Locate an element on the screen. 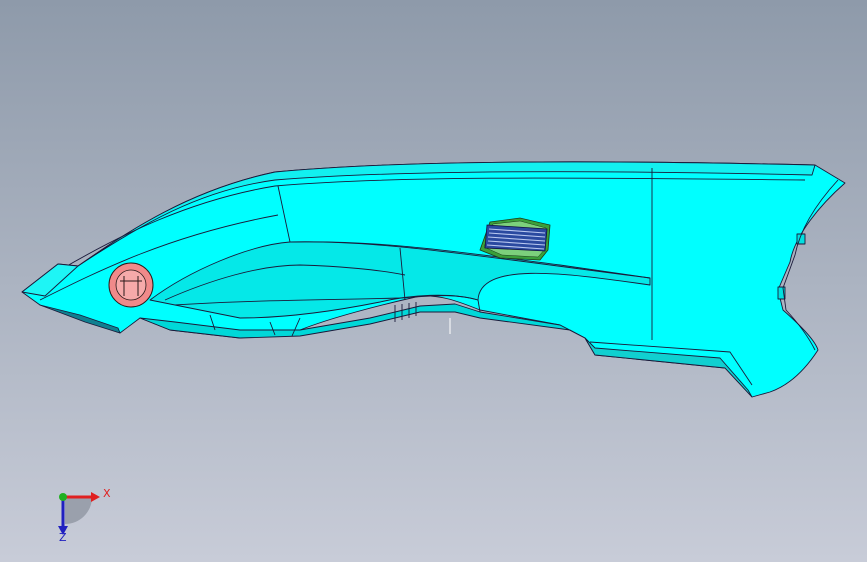  x-axis-label: X is located at coordinates (107, 493).